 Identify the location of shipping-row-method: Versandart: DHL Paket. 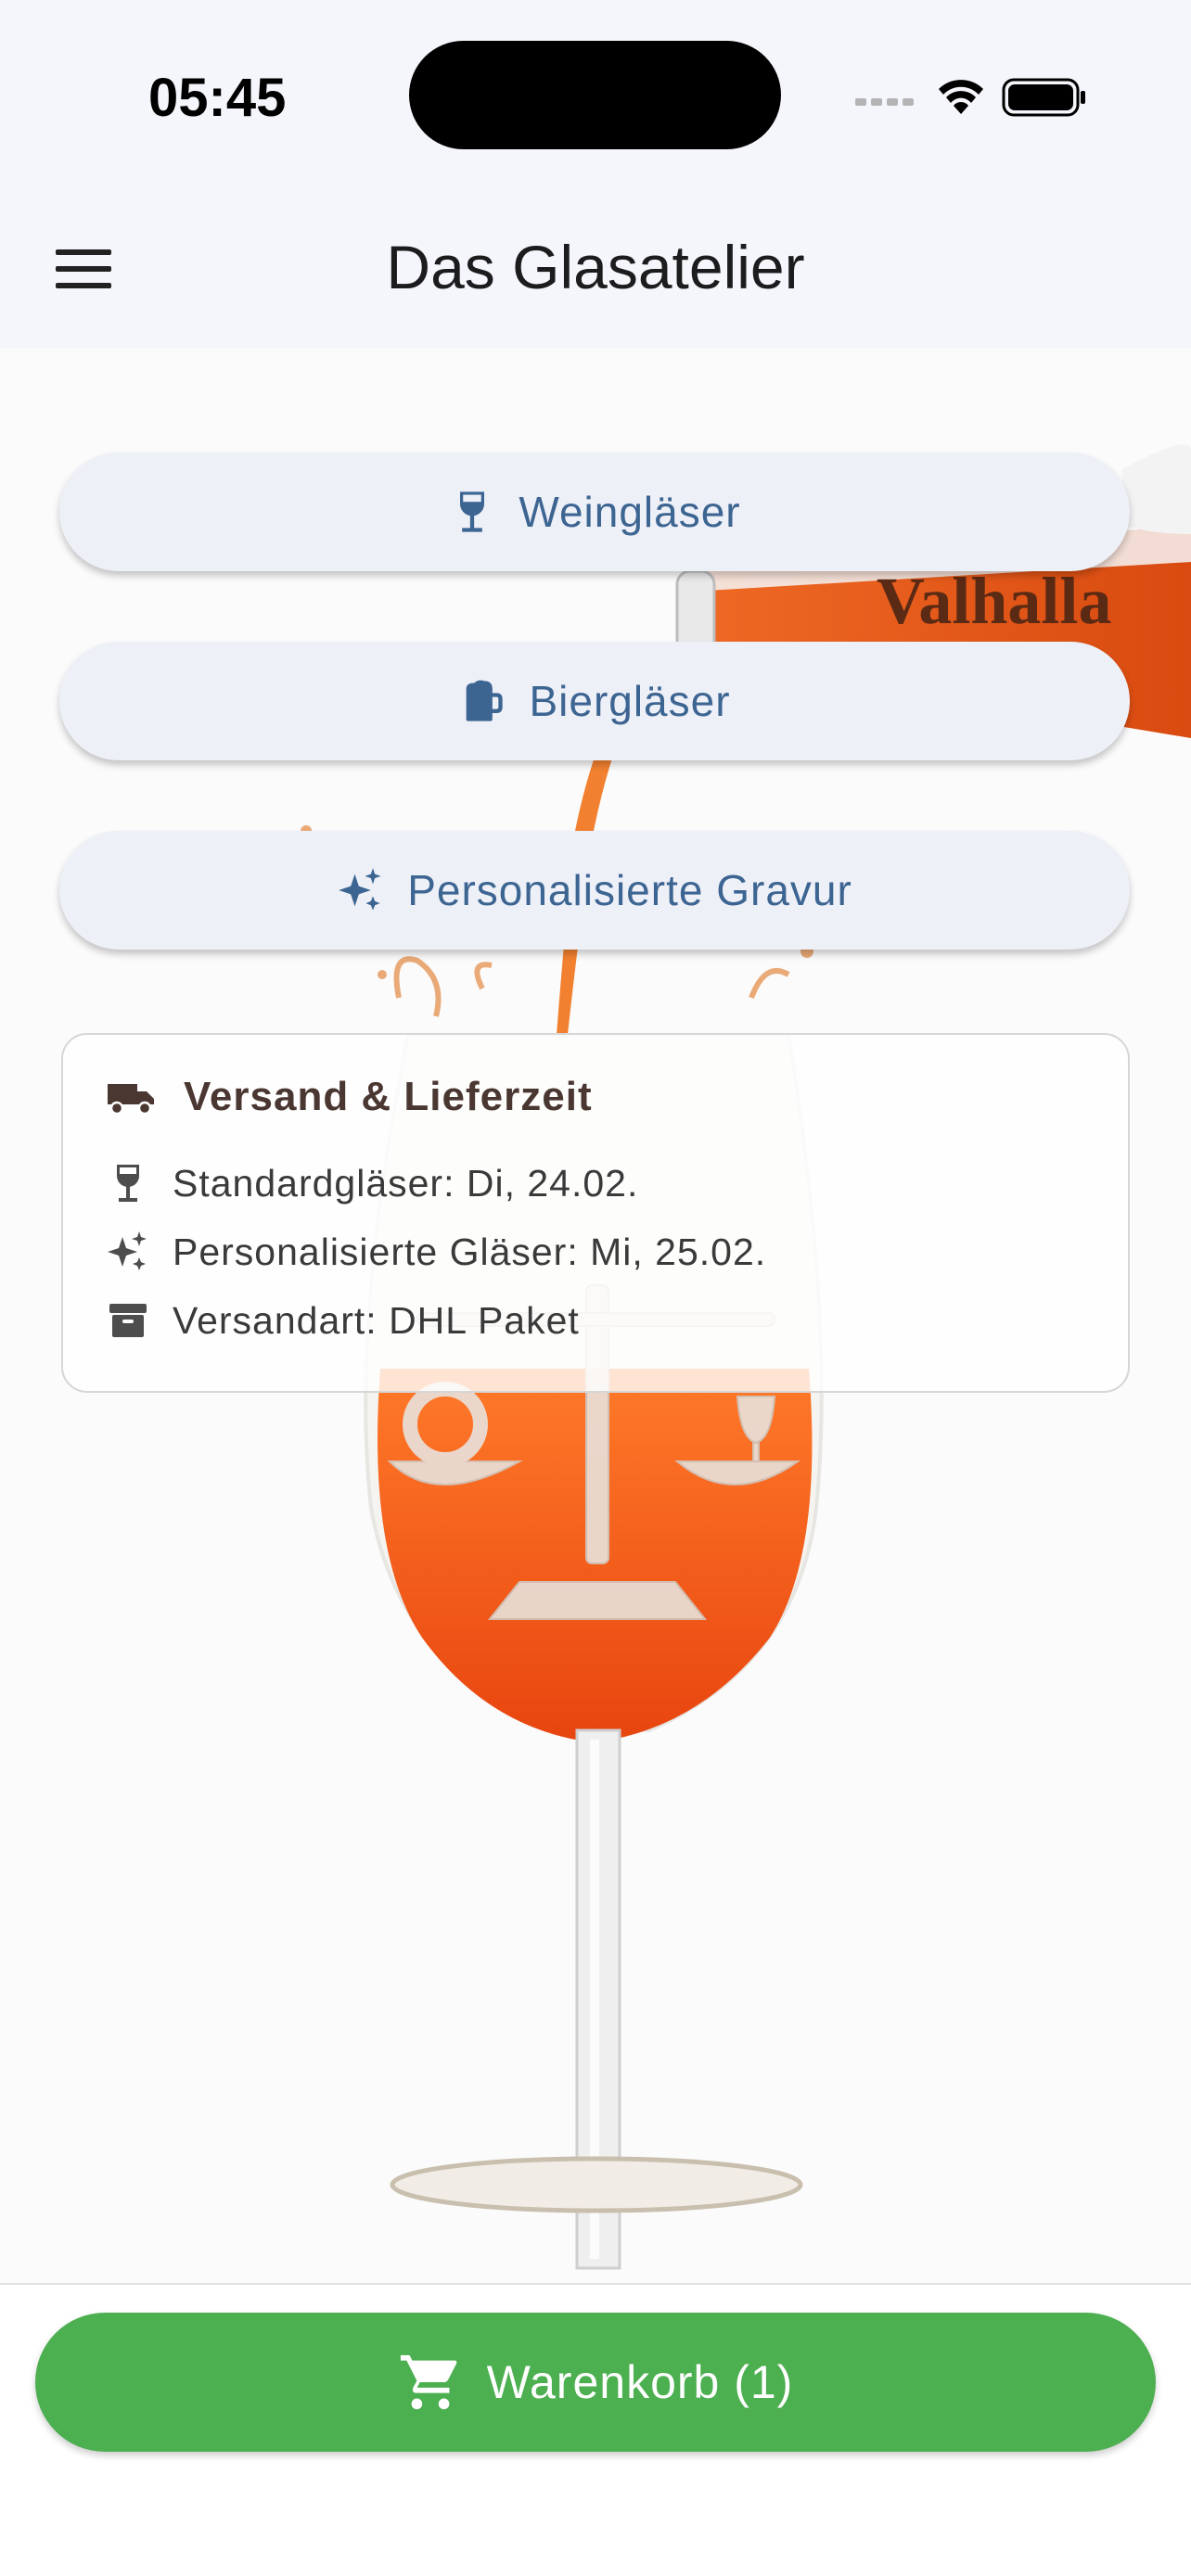
(343, 1320).